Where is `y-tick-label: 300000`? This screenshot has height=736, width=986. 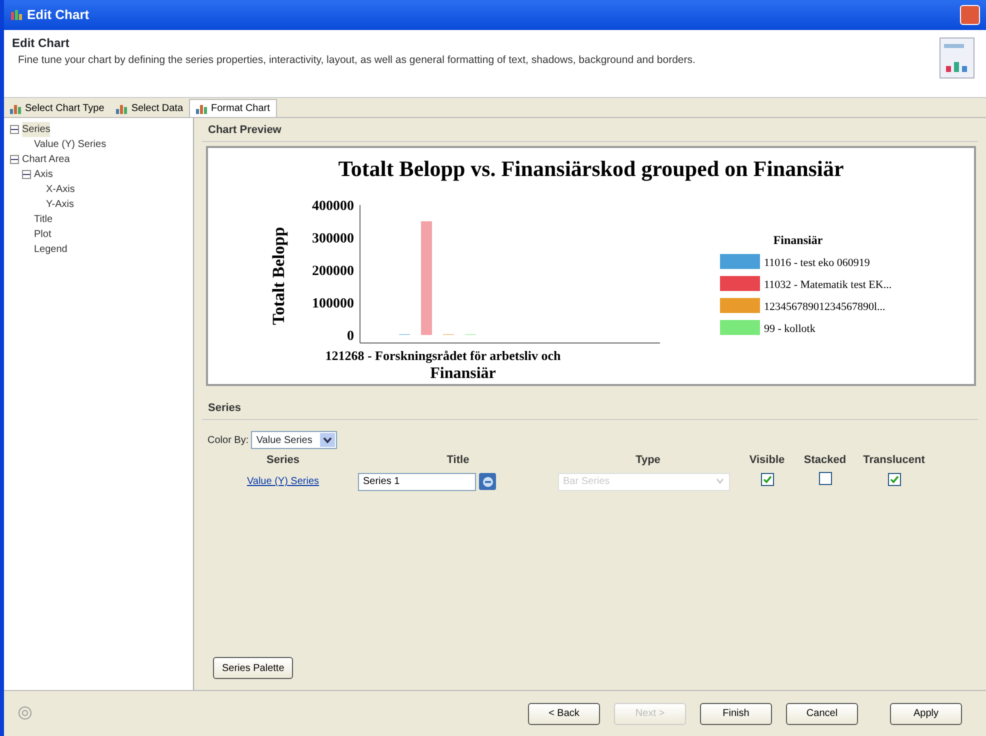 y-tick-label: 300000 is located at coordinates (333, 239).